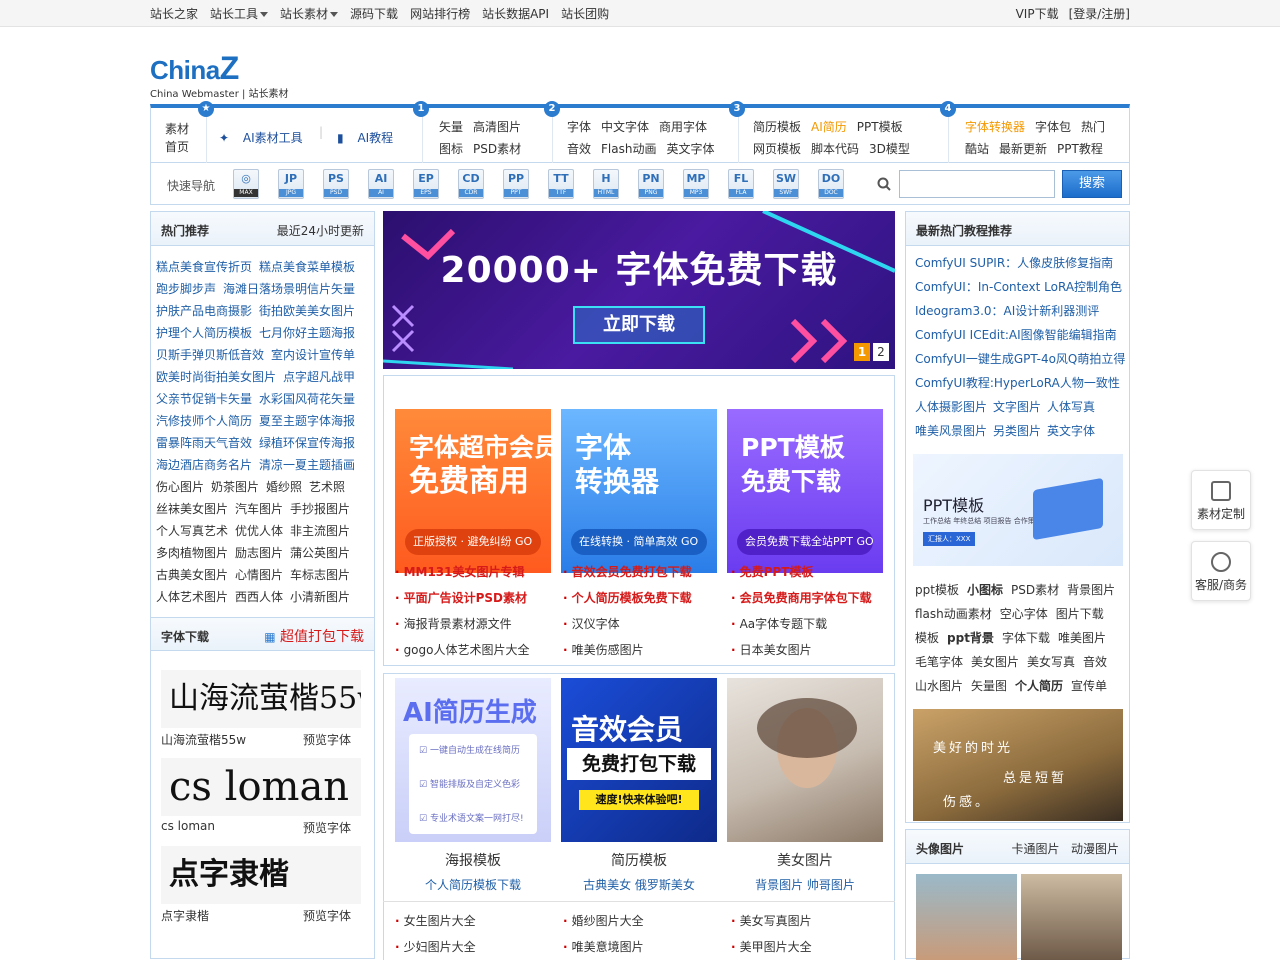  What do you see at coordinates (314, 636) in the screenshot?
I see `font-pack-download: ▦ 超值打包下载` at bounding box center [314, 636].